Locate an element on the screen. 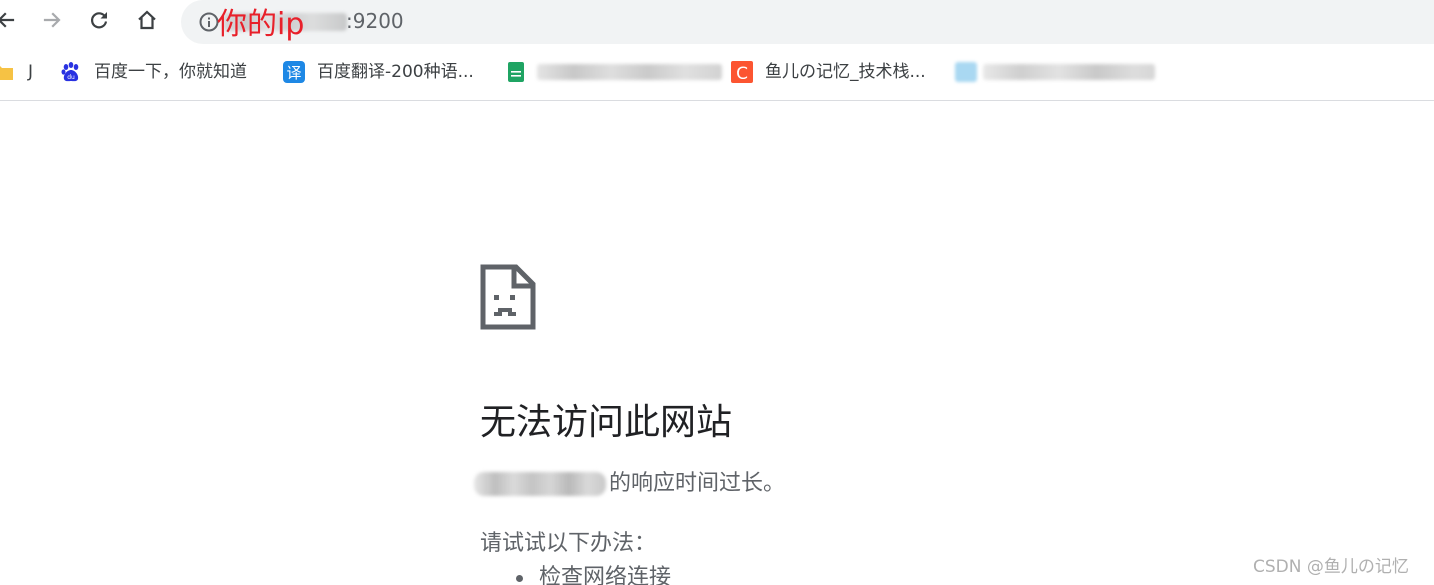 This screenshot has width=1434, height=585. back-button is located at coordinates (11, 20).